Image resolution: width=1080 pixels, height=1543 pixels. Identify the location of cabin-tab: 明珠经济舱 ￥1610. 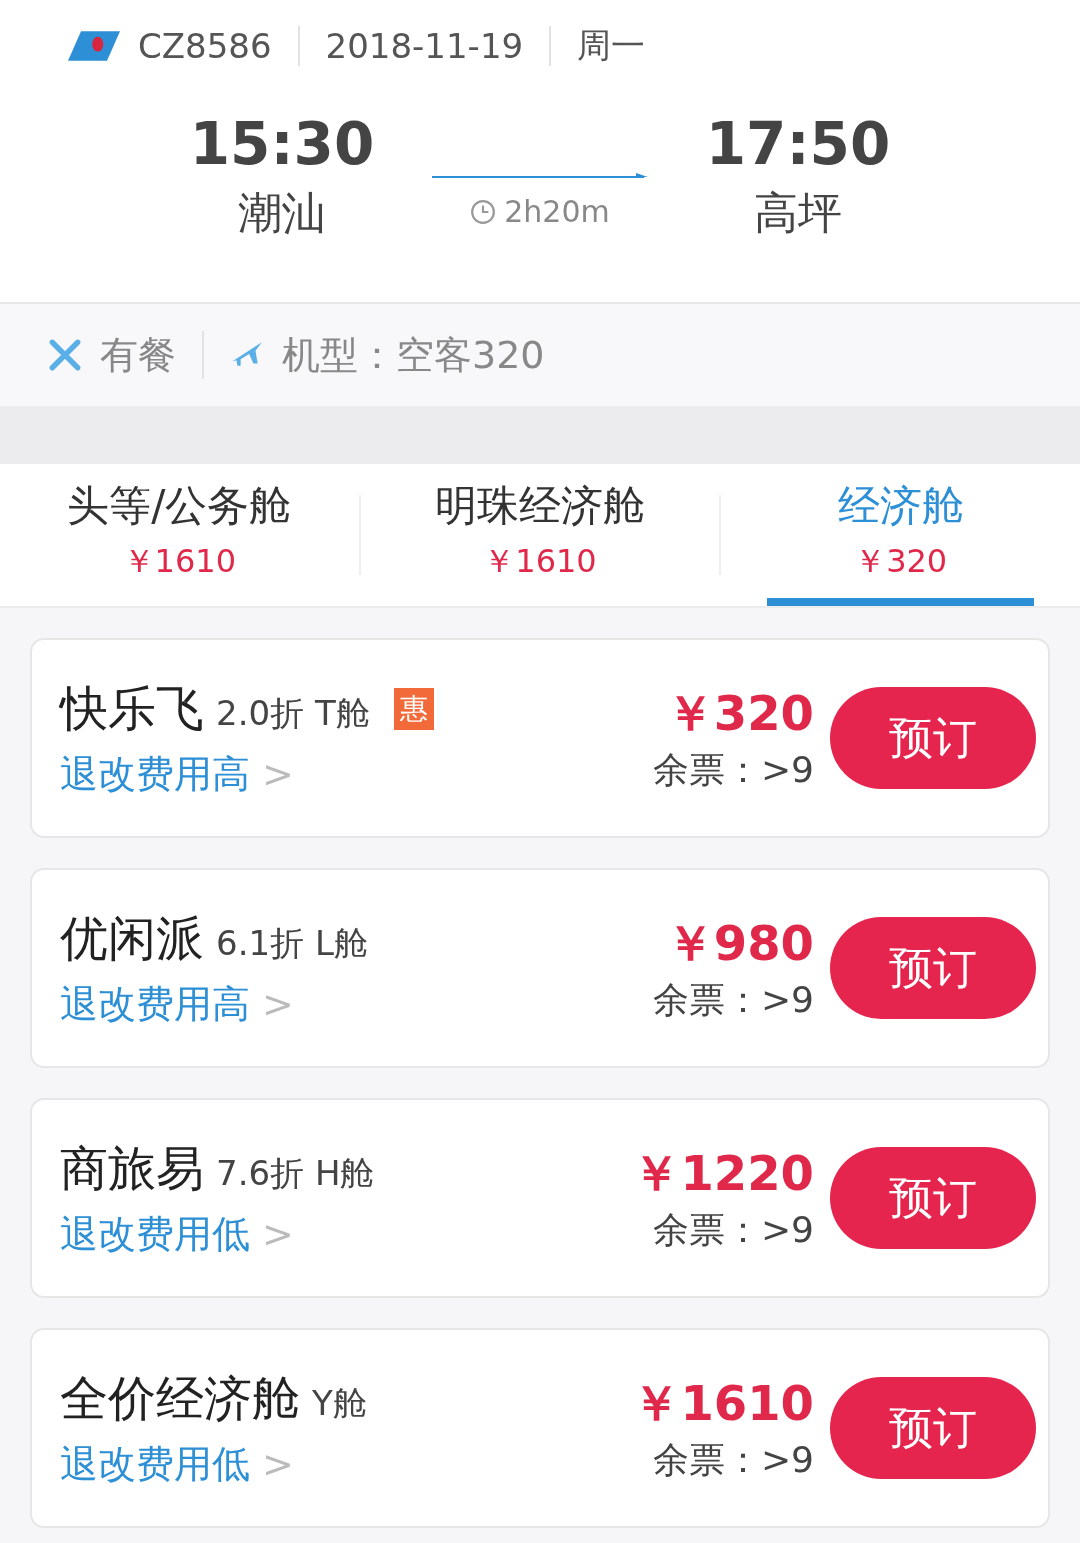
(540, 535).